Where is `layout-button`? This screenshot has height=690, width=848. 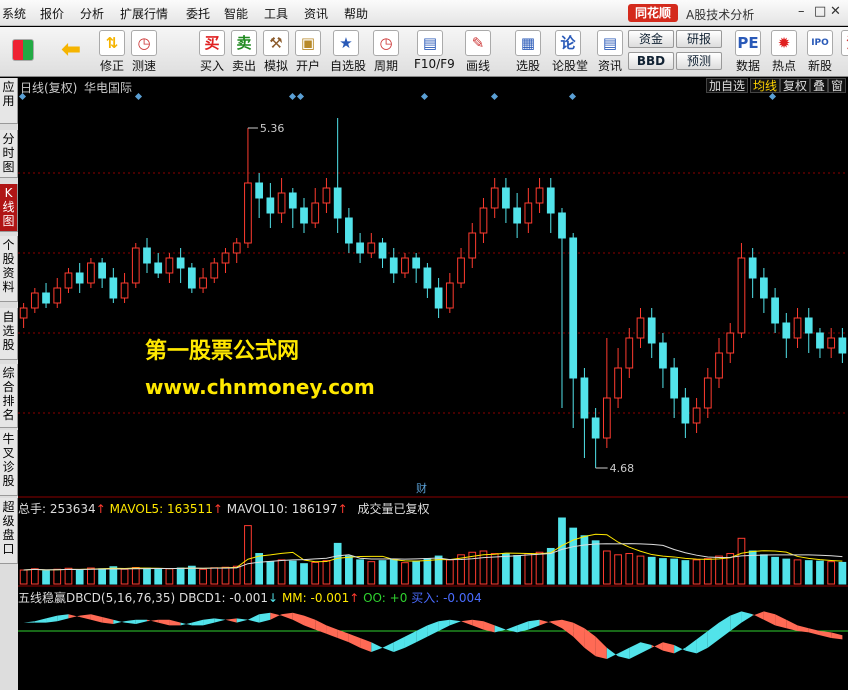 layout-button is located at coordinates (23, 52).